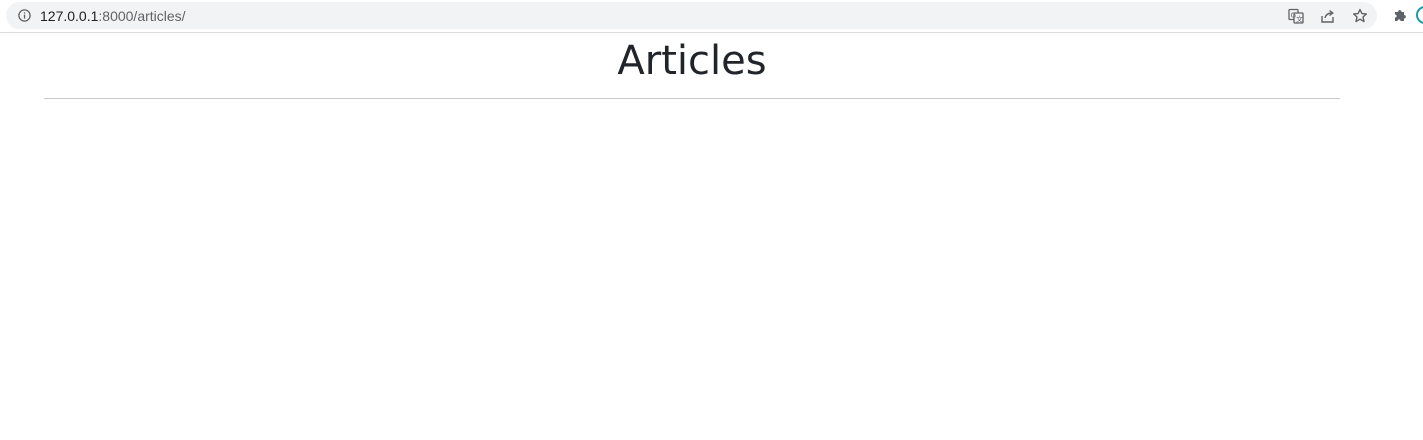 This screenshot has width=1423, height=440. Describe the element at coordinates (1299, 18) in the screenshot. I see `svg-text: 文` at that location.